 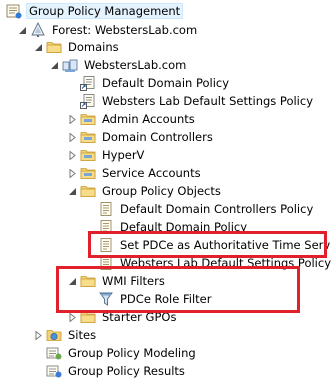 What do you see at coordinates (125, 30) in the screenshot?
I see `tree-forest-label: Forest: WebstersLab.com` at bounding box center [125, 30].